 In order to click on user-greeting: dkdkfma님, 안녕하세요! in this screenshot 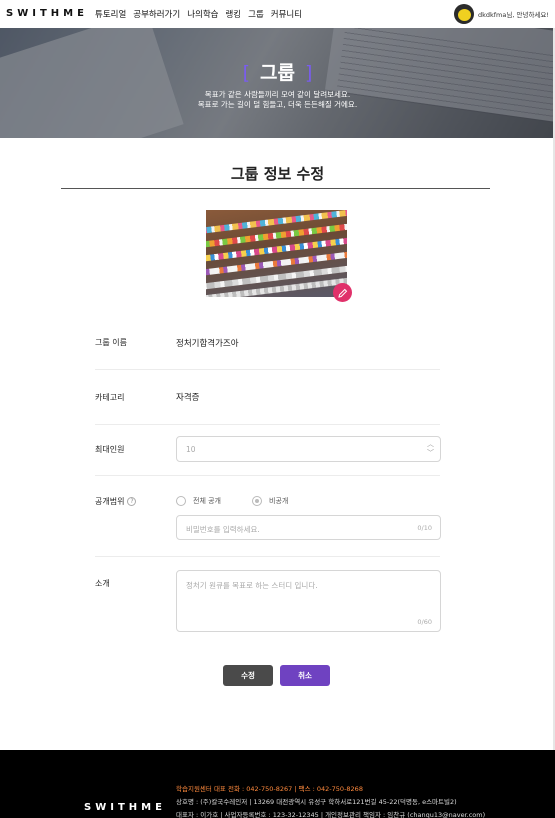, I will do `click(513, 15)`.